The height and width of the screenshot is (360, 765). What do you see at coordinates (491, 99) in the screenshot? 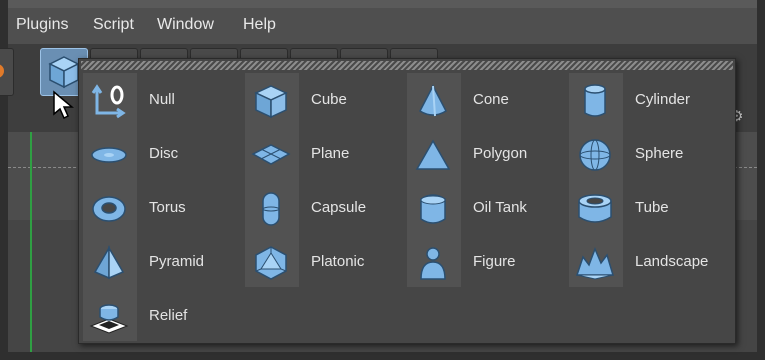
I see `object-label: Cone` at bounding box center [491, 99].